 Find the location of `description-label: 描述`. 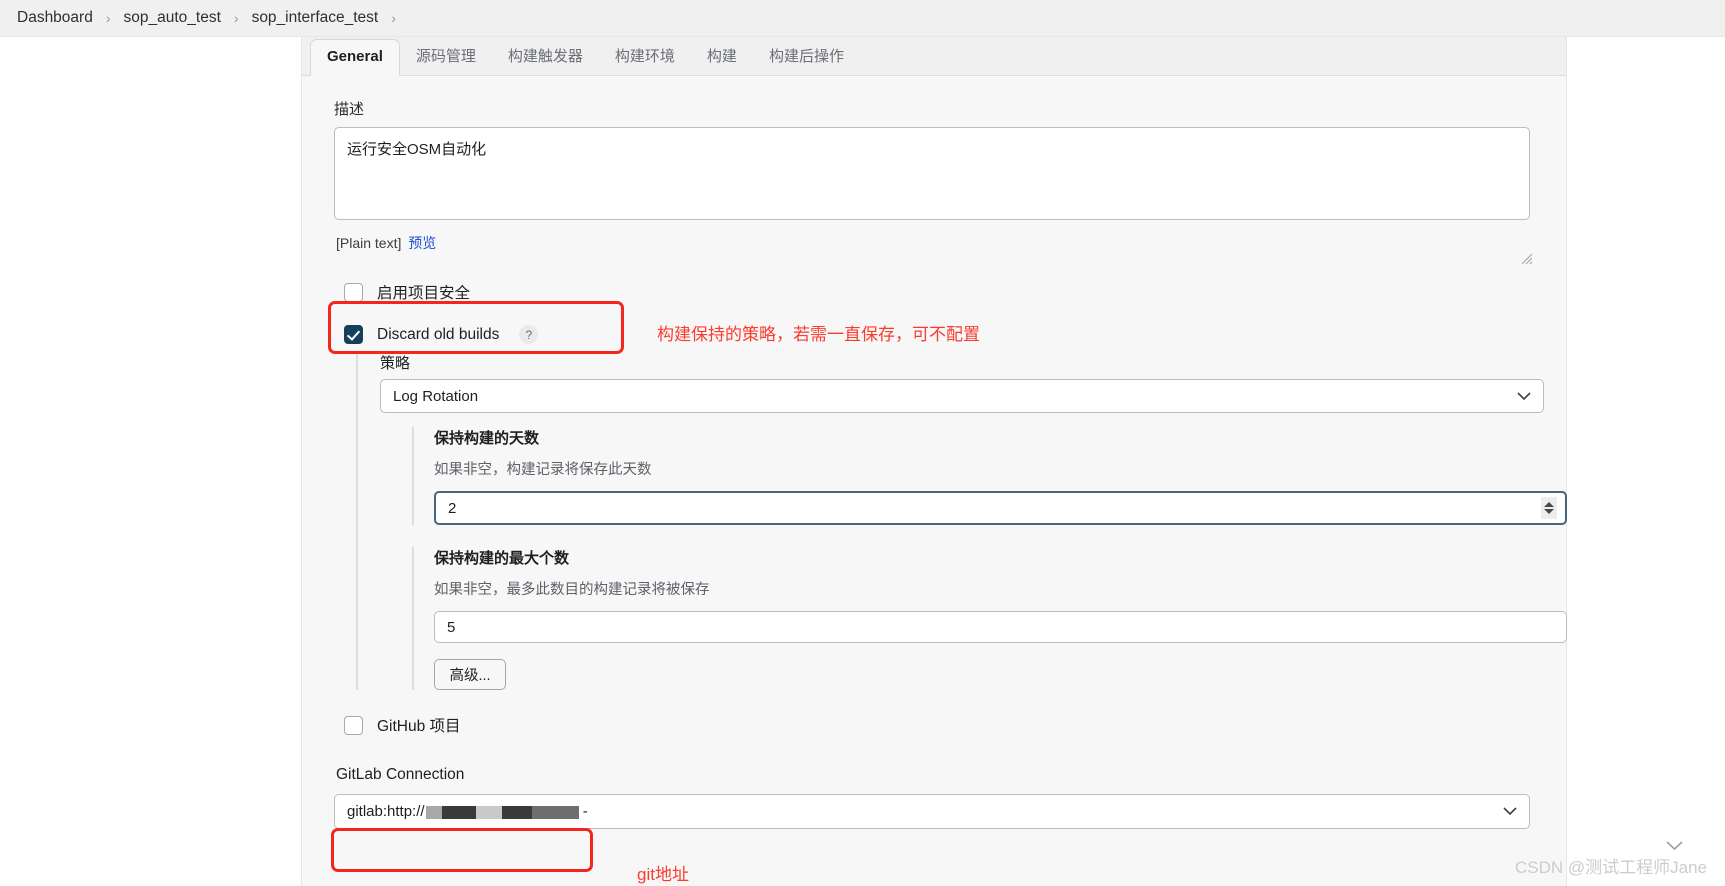

description-label: 描述 is located at coordinates (349, 109).